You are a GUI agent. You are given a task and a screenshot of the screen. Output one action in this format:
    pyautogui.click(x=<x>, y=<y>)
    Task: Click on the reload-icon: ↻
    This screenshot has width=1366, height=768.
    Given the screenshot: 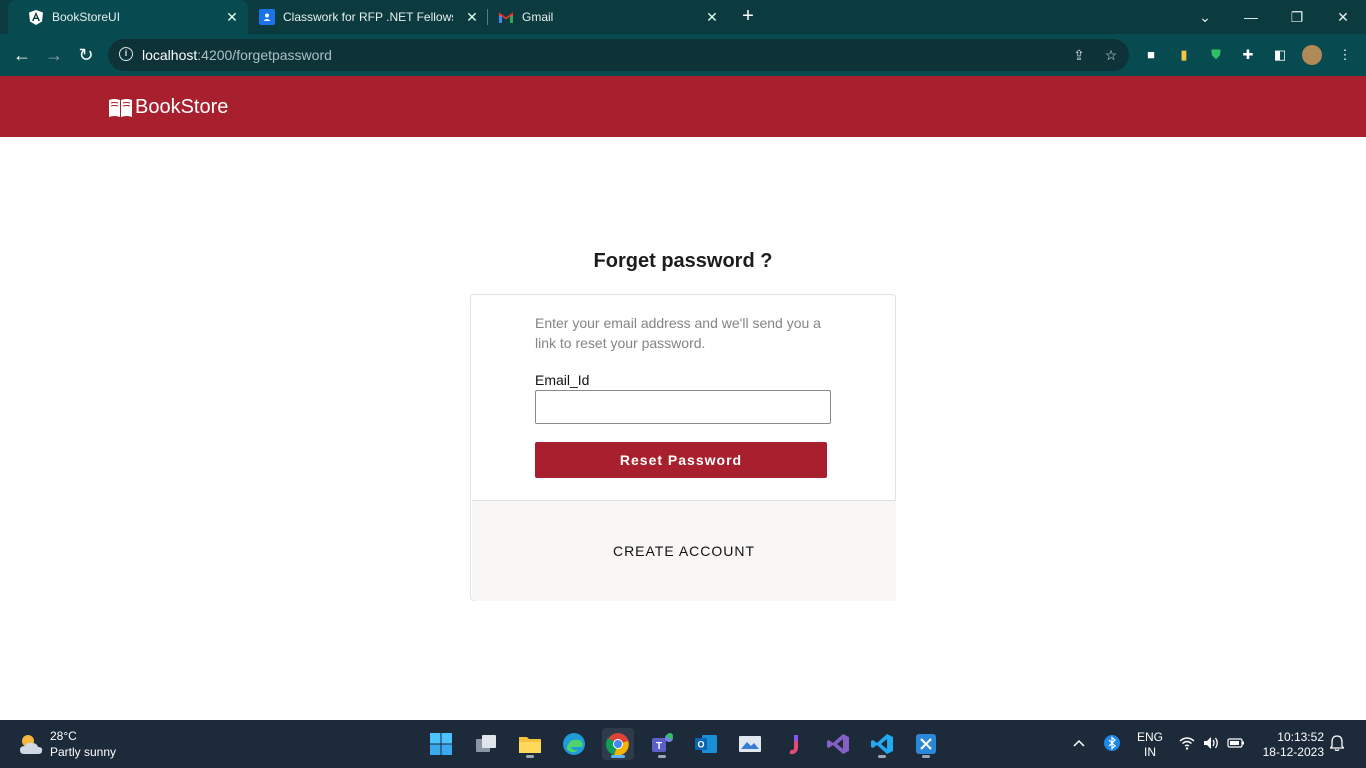 What is the action you would take?
    pyautogui.click(x=86, y=55)
    